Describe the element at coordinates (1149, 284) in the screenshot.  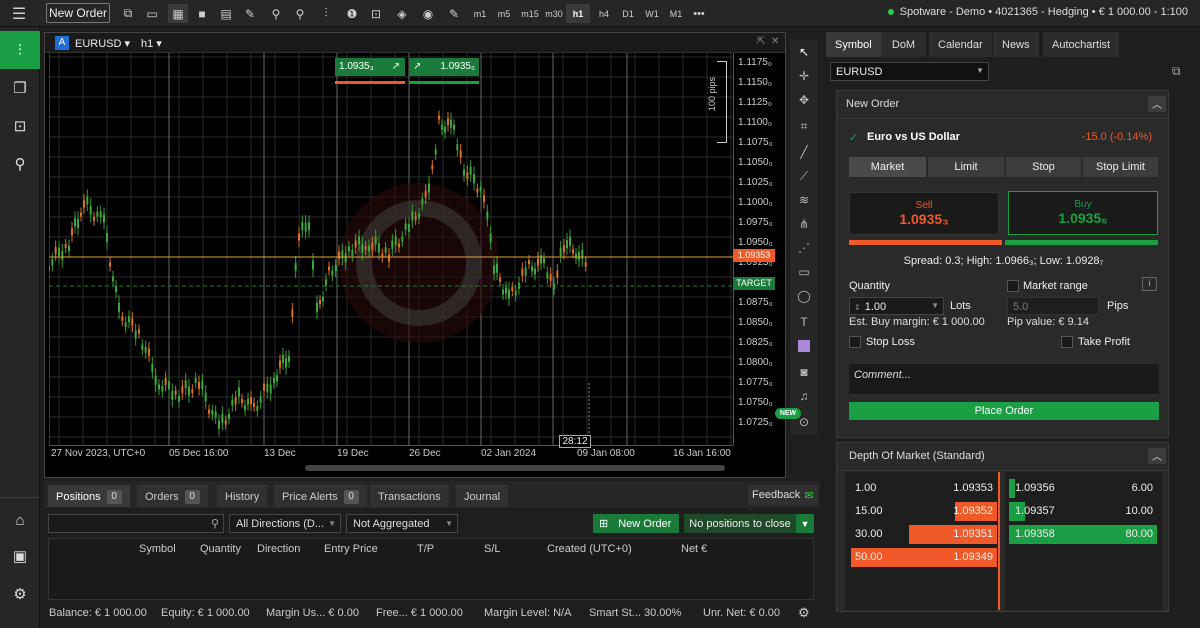
I see `info-icon: i` at that location.